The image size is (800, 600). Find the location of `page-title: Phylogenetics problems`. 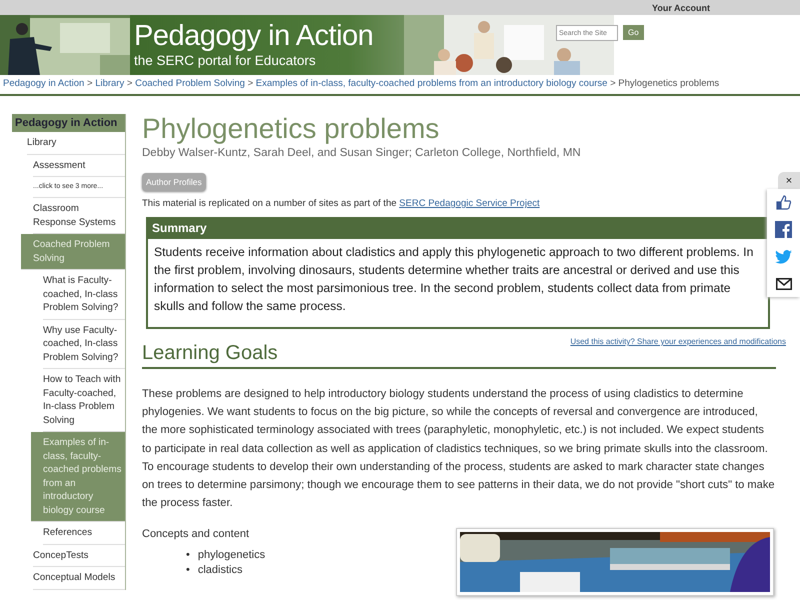

page-title: Phylogenetics problems is located at coordinates (291, 129).